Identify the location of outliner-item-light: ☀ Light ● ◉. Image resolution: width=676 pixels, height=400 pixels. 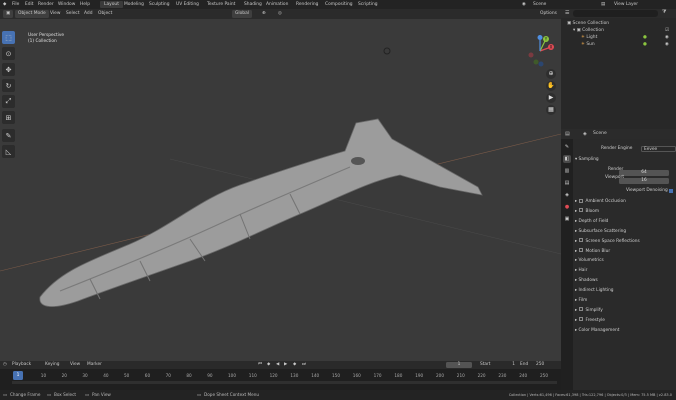
(618, 37).